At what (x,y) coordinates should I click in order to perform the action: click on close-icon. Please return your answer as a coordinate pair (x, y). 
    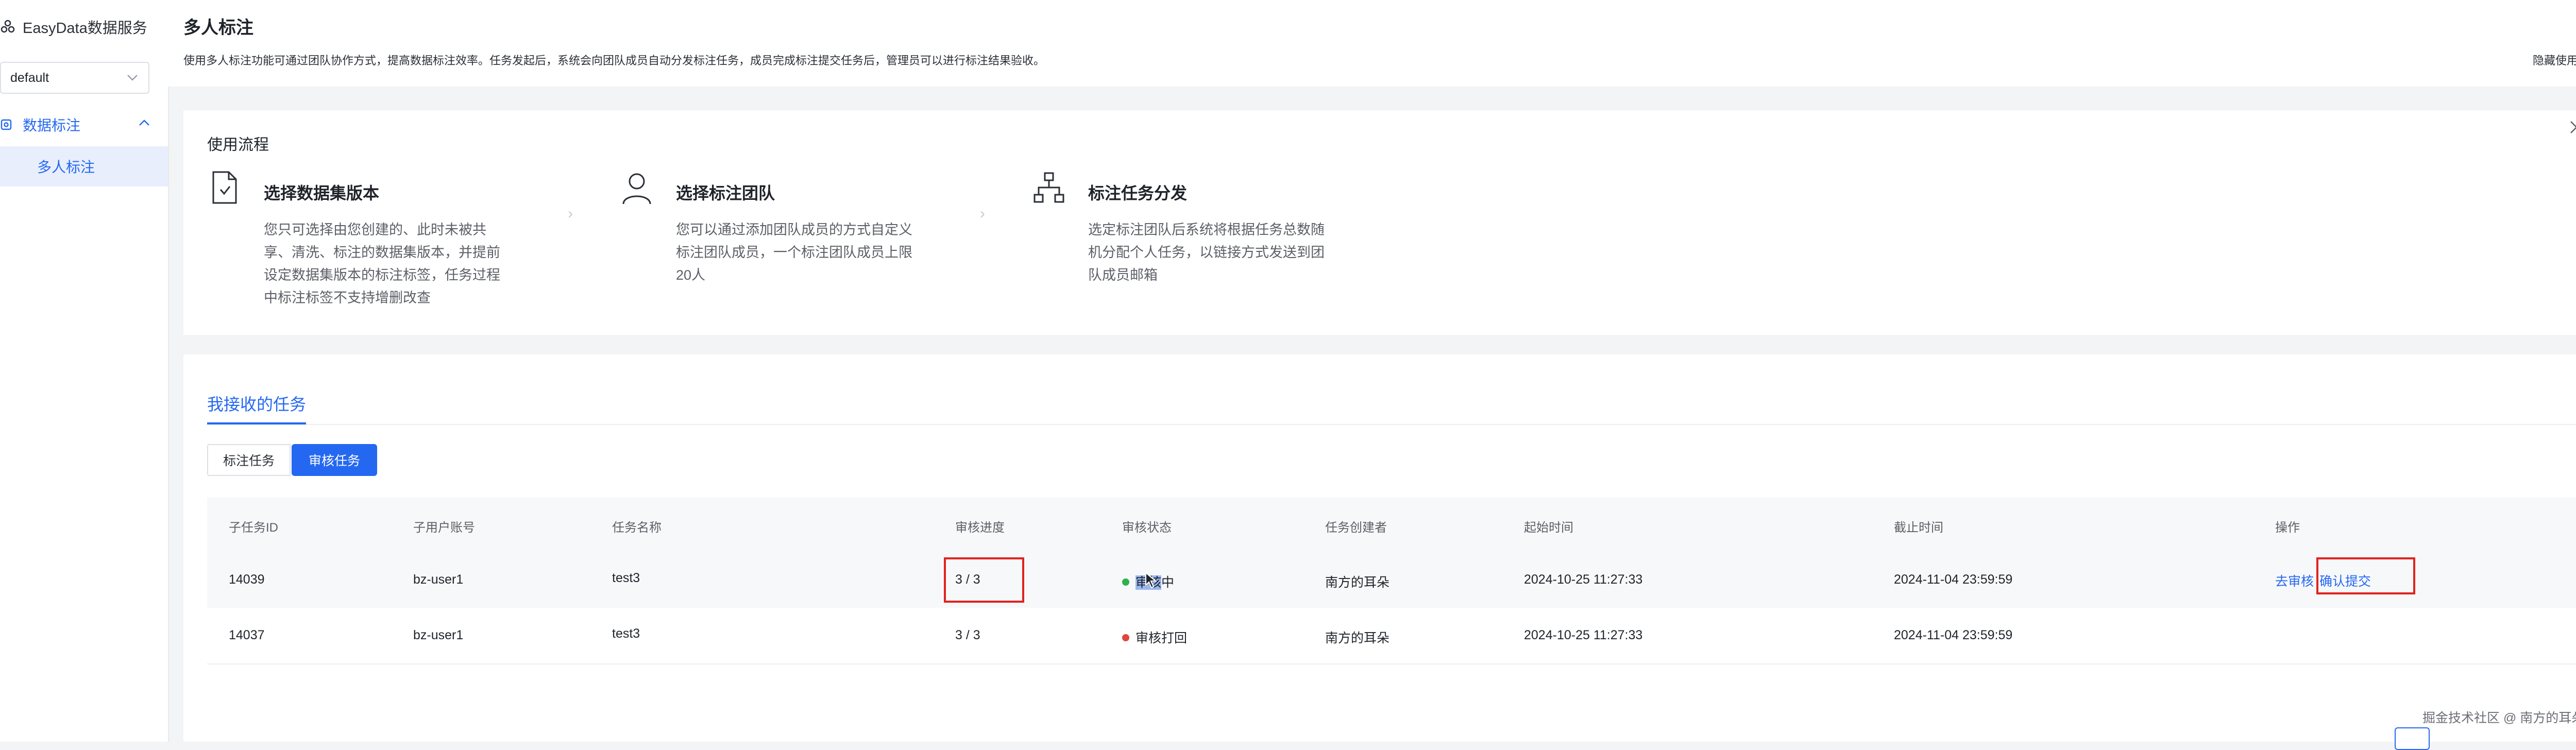
    Looking at the image, I should click on (2572, 127).